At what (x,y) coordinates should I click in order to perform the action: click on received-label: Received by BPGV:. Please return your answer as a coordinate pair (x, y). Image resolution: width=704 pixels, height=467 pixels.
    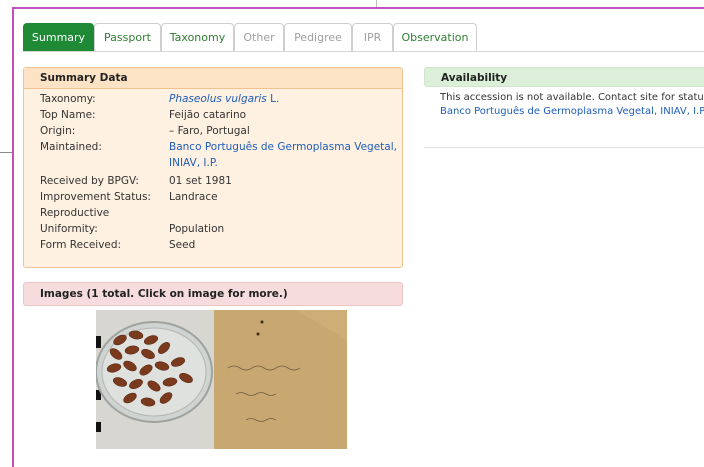
    Looking at the image, I should click on (89, 181).